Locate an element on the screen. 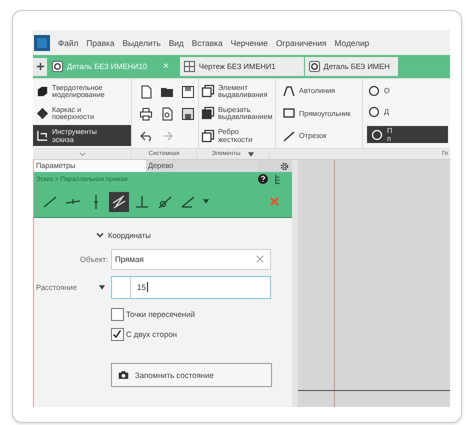  tangent-line-icon is located at coordinates (165, 202).